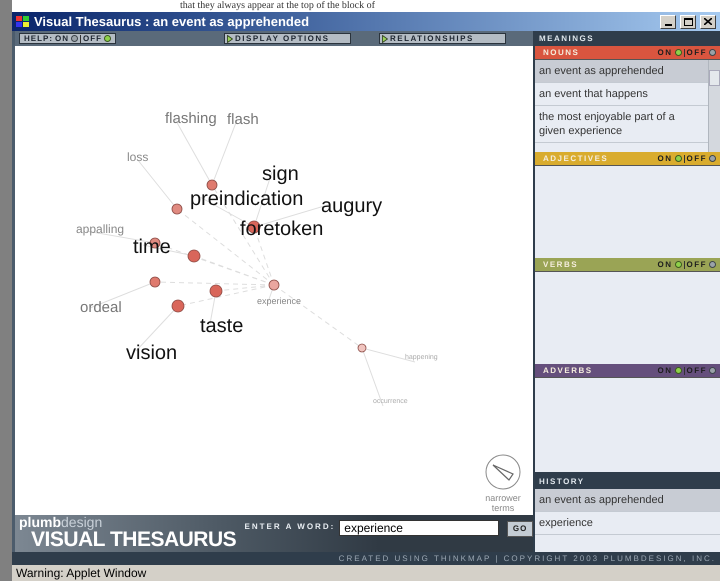  What do you see at coordinates (621, 71) in the screenshot?
I see `meaning-item: an event as apprehended` at bounding box center [621, 71].